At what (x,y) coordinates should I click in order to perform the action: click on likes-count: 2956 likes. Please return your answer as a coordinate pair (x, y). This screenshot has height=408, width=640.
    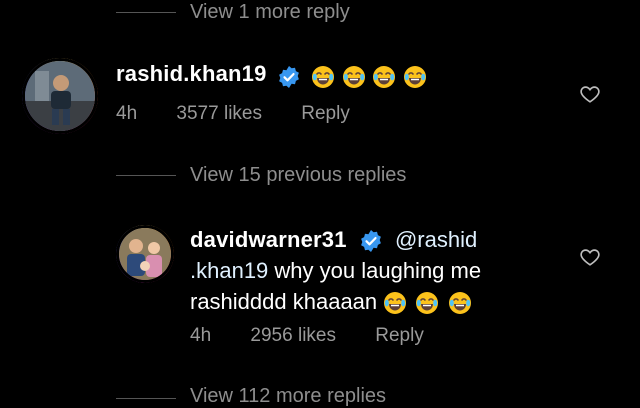
    Looking at the image, I should click on (293, 335).